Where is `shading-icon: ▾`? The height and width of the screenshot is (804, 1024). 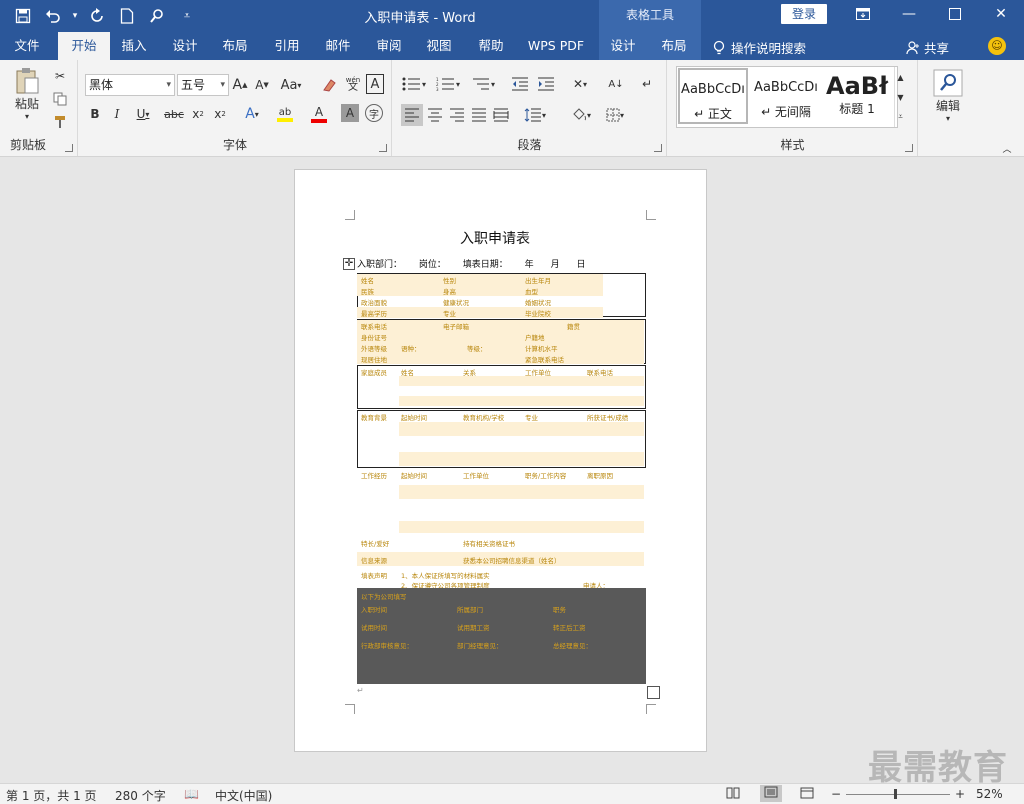 shading-icon: ▾ is located at coordinates (581, 115).